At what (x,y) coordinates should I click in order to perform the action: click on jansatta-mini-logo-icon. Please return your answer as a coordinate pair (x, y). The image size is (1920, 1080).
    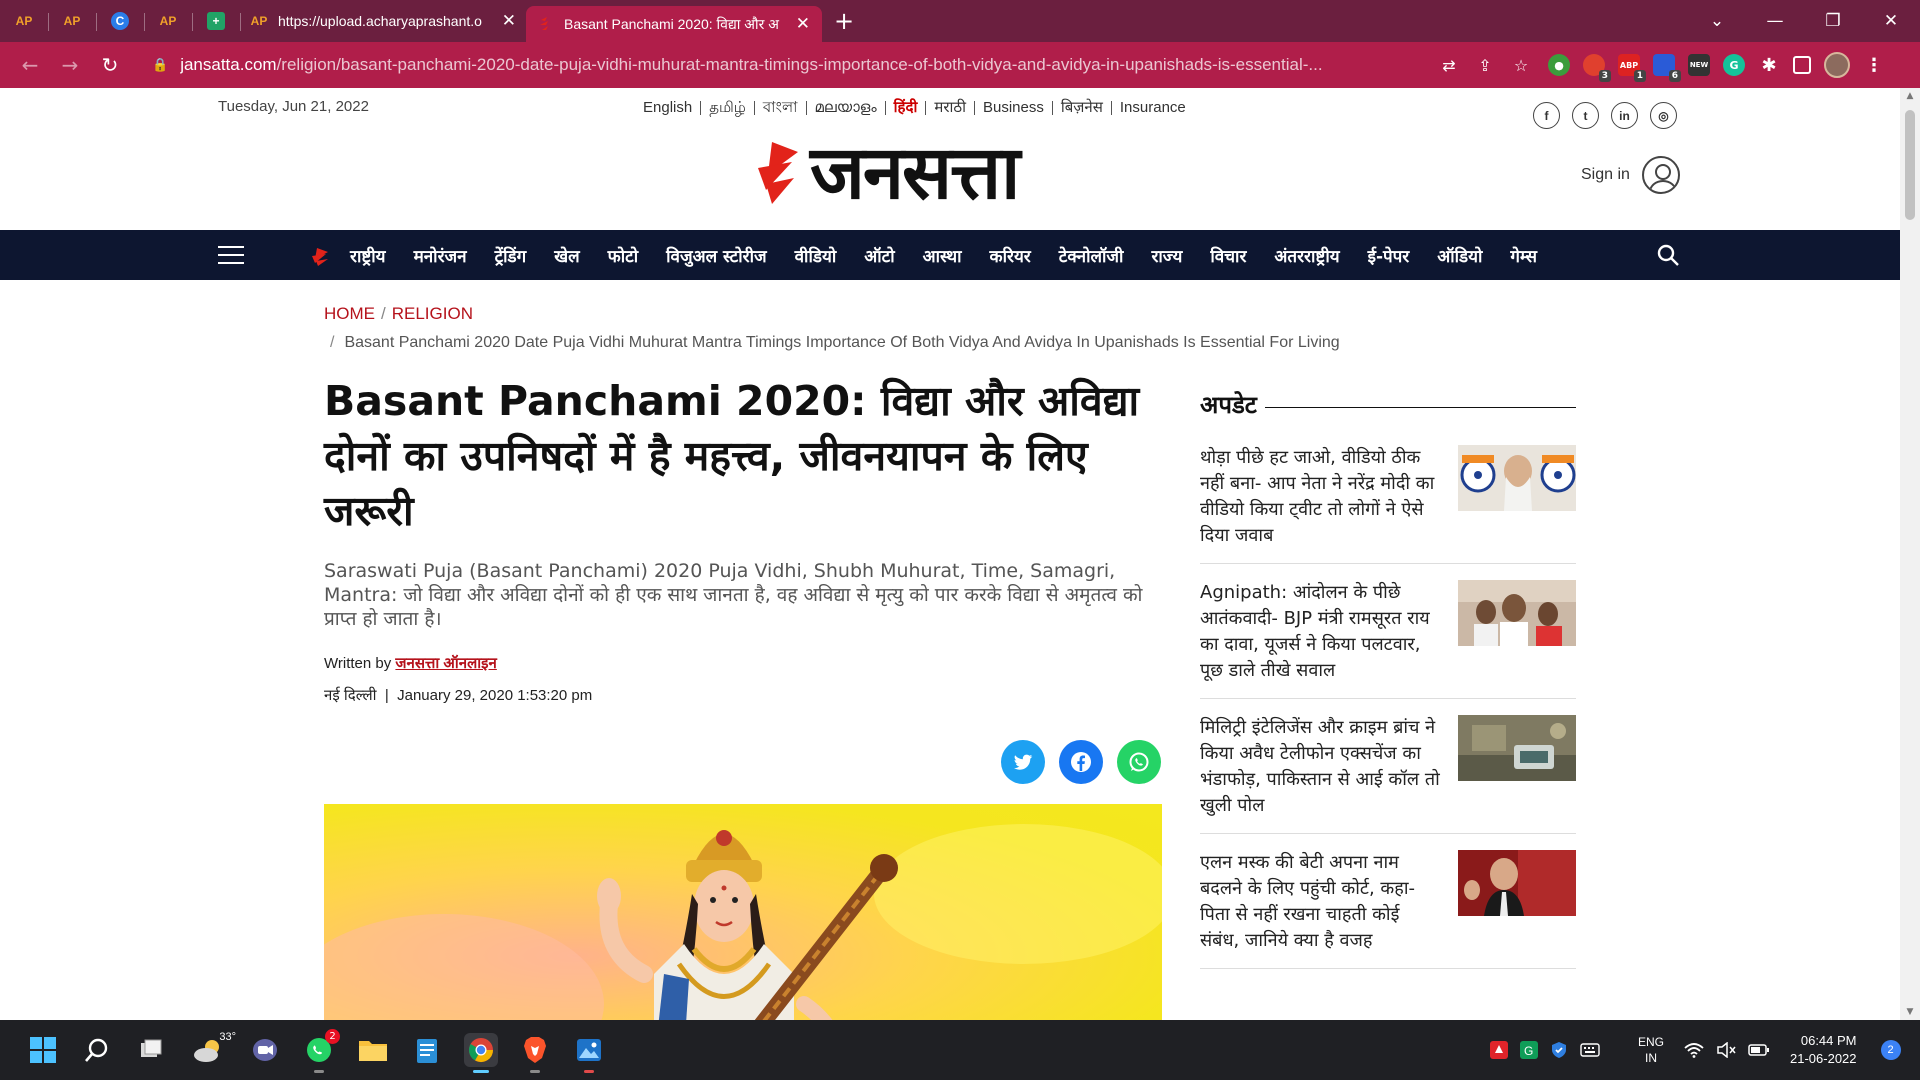
    Looking at the image, I should click on (321, 257).